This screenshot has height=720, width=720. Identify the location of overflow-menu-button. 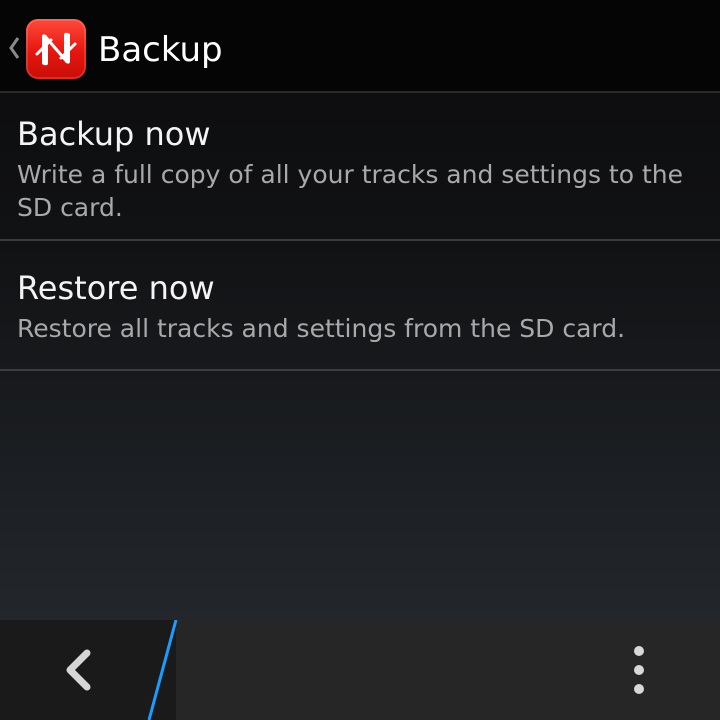
(639, 670).